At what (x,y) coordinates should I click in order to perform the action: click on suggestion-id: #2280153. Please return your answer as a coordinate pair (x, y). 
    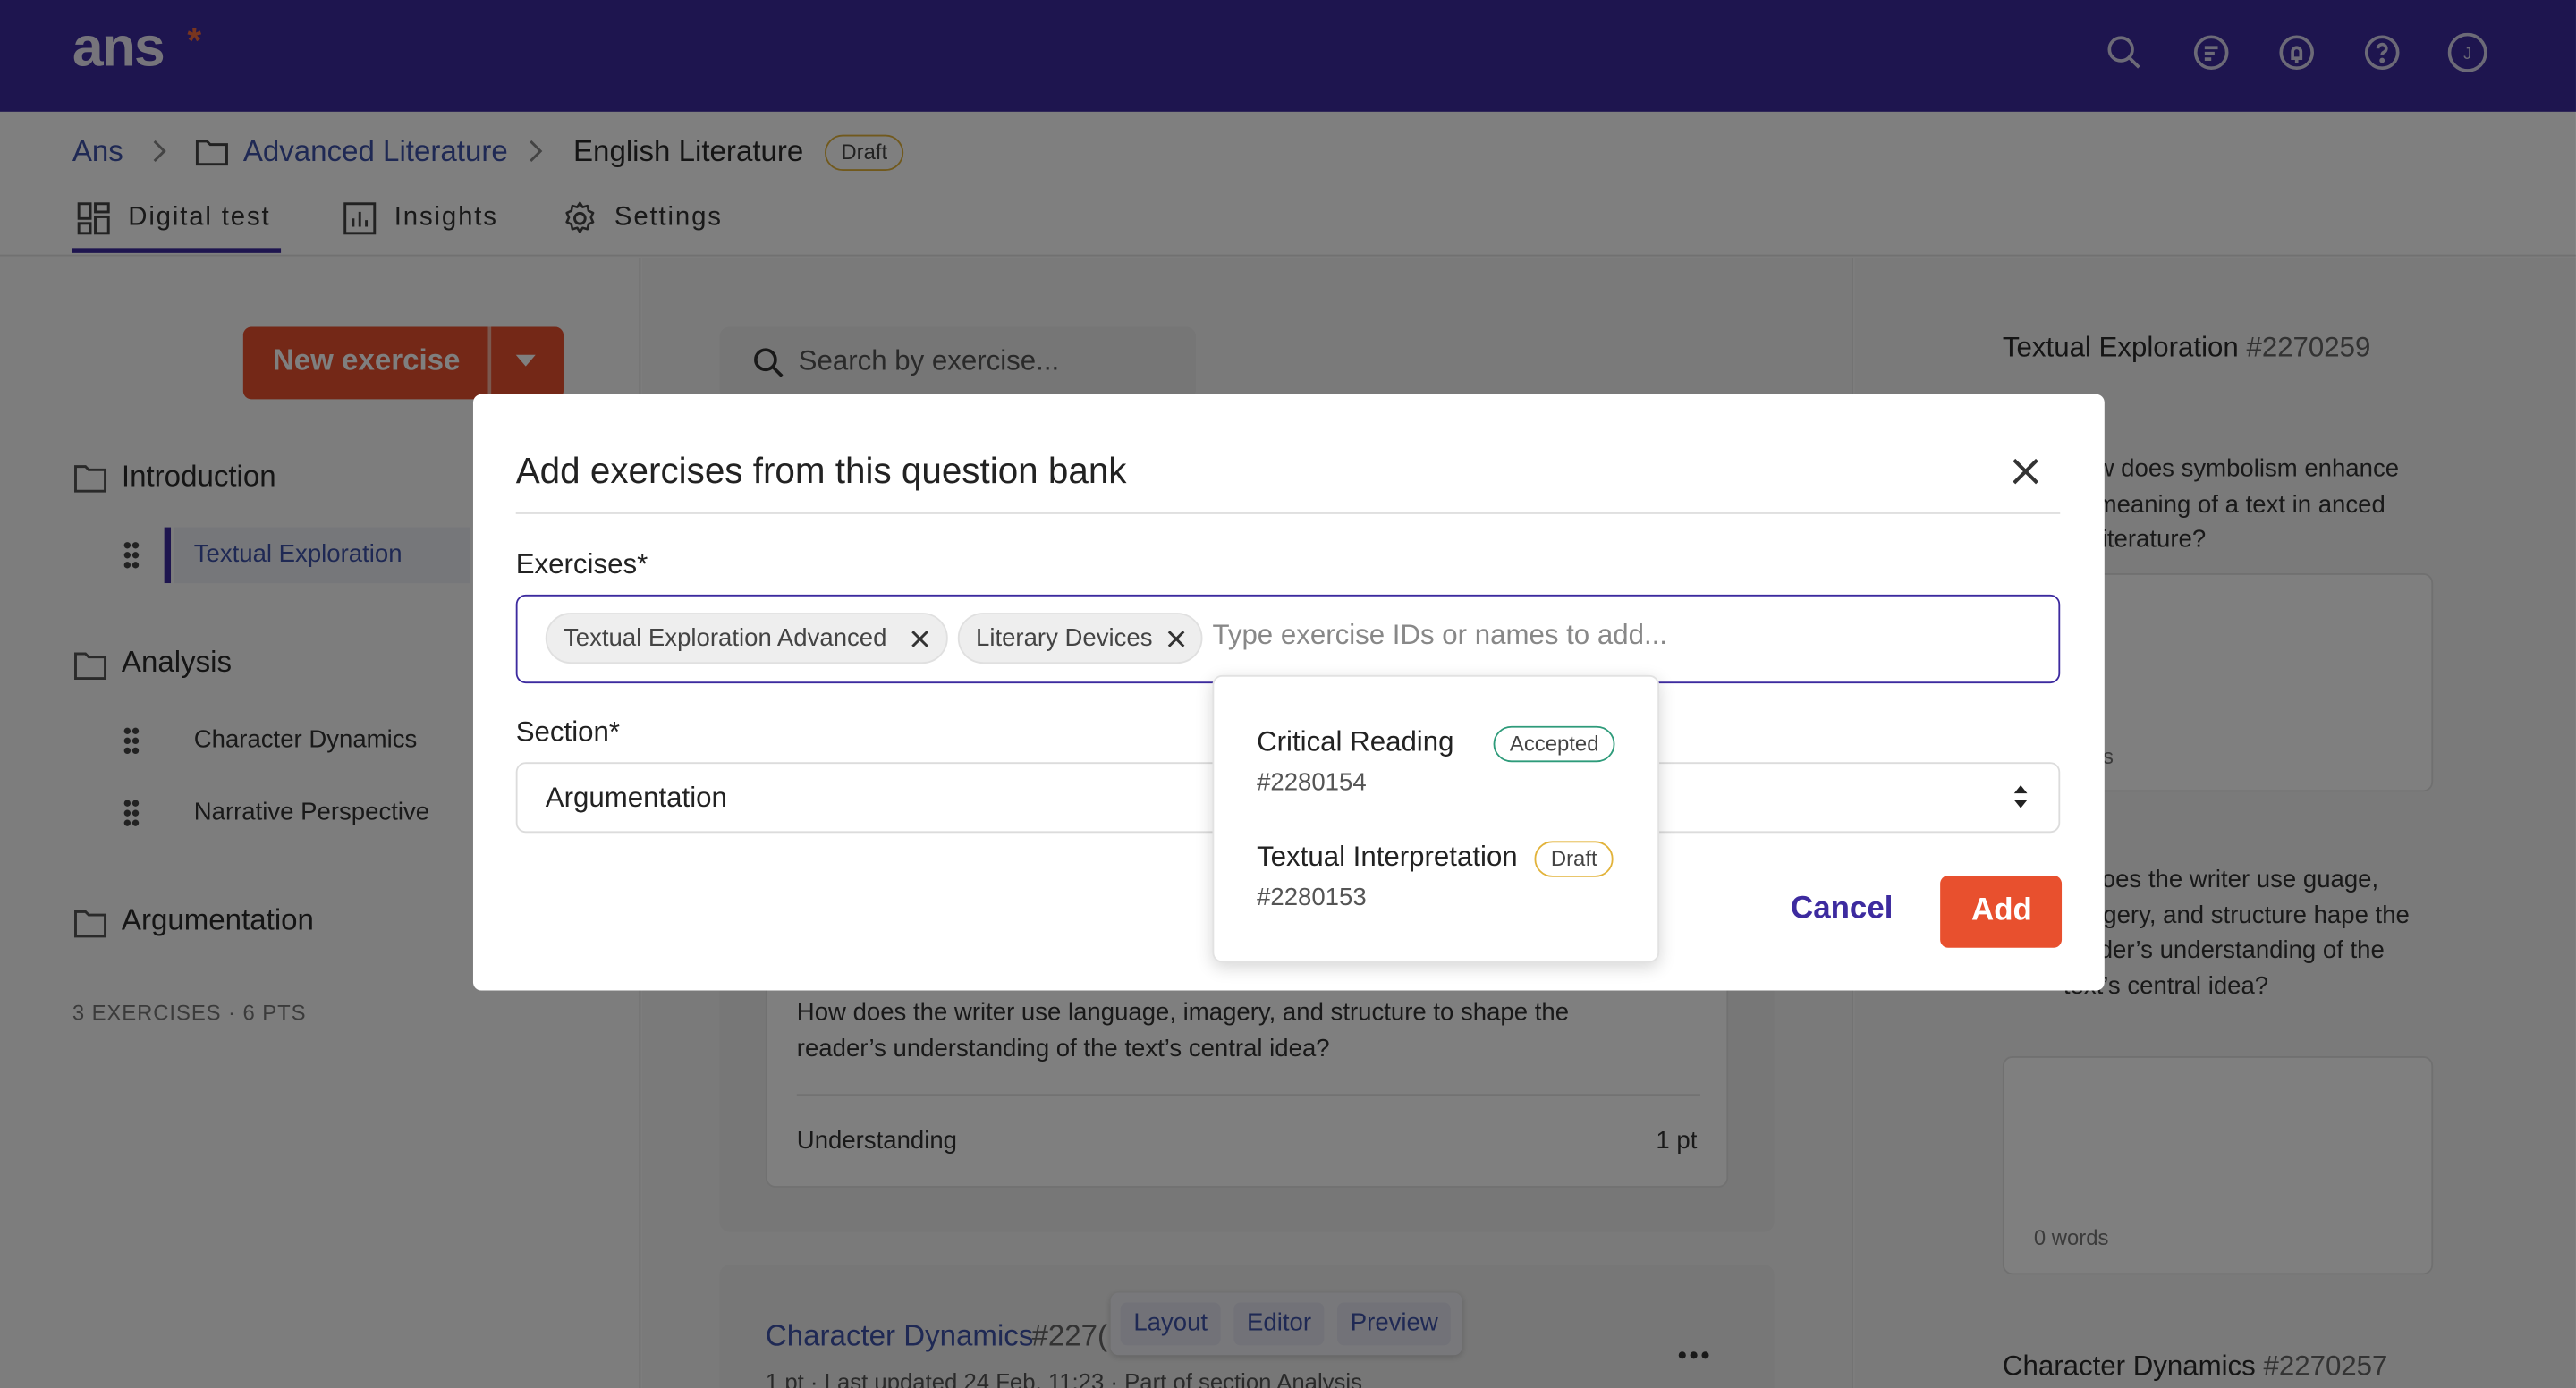
    Looking at the image, I should click on (1312, 898).